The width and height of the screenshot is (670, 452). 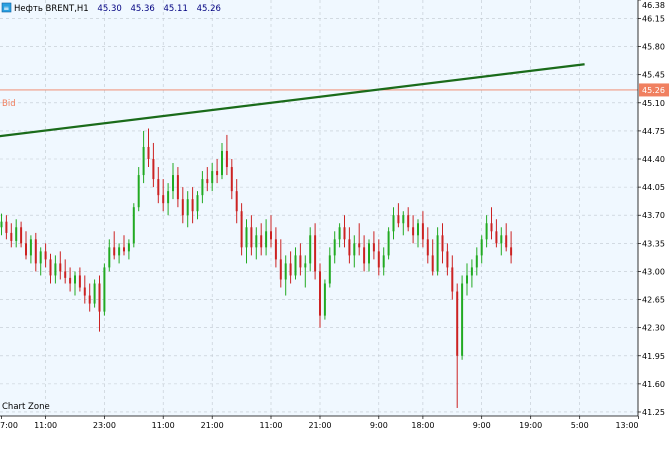 I want to click on x-tick-label: 18:00, so click(x=422, y=425).